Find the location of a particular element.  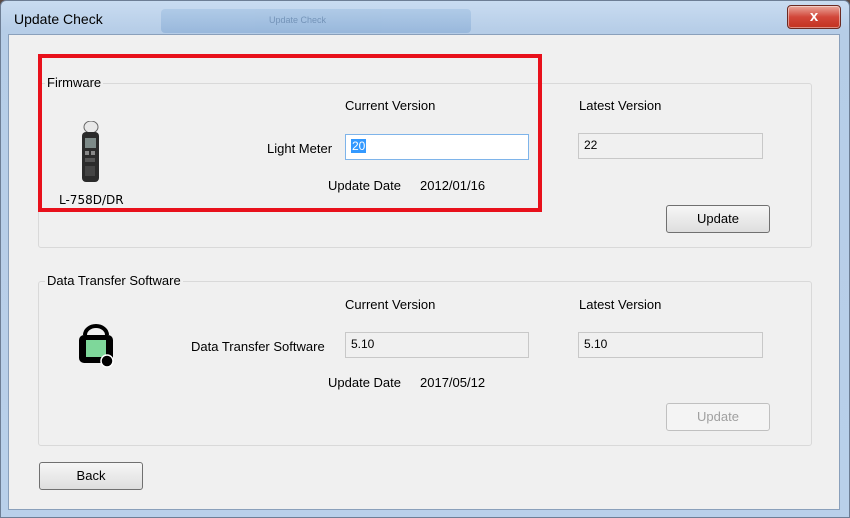

software-latest-version-header: Latest Version is located at coordinates (620, 304).